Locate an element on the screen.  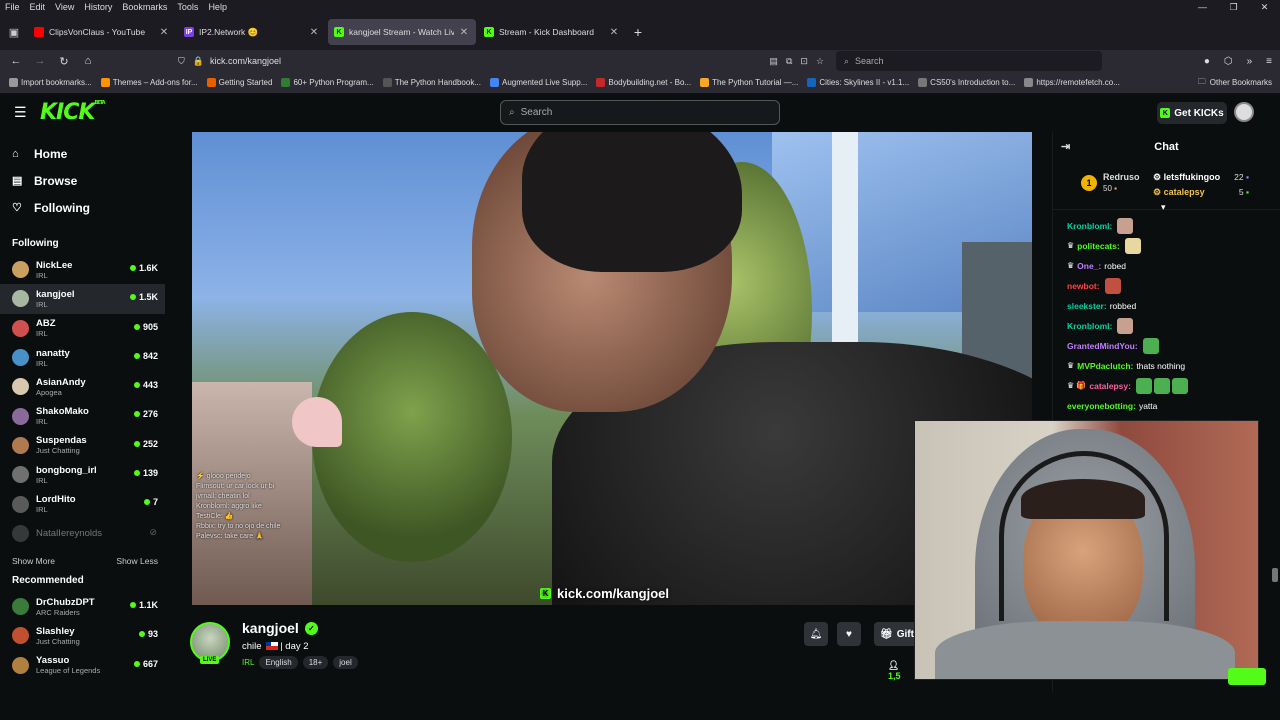
hamburger-menu-icon: ☰ is located at coordinates (20, 112).